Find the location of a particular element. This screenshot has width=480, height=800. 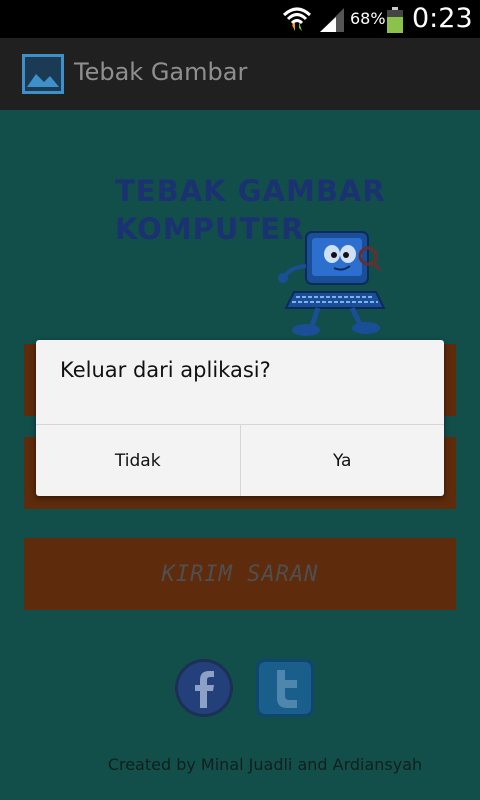

kirim-saran-button: KIRIM SARAN is located at coordinates (240, 574).